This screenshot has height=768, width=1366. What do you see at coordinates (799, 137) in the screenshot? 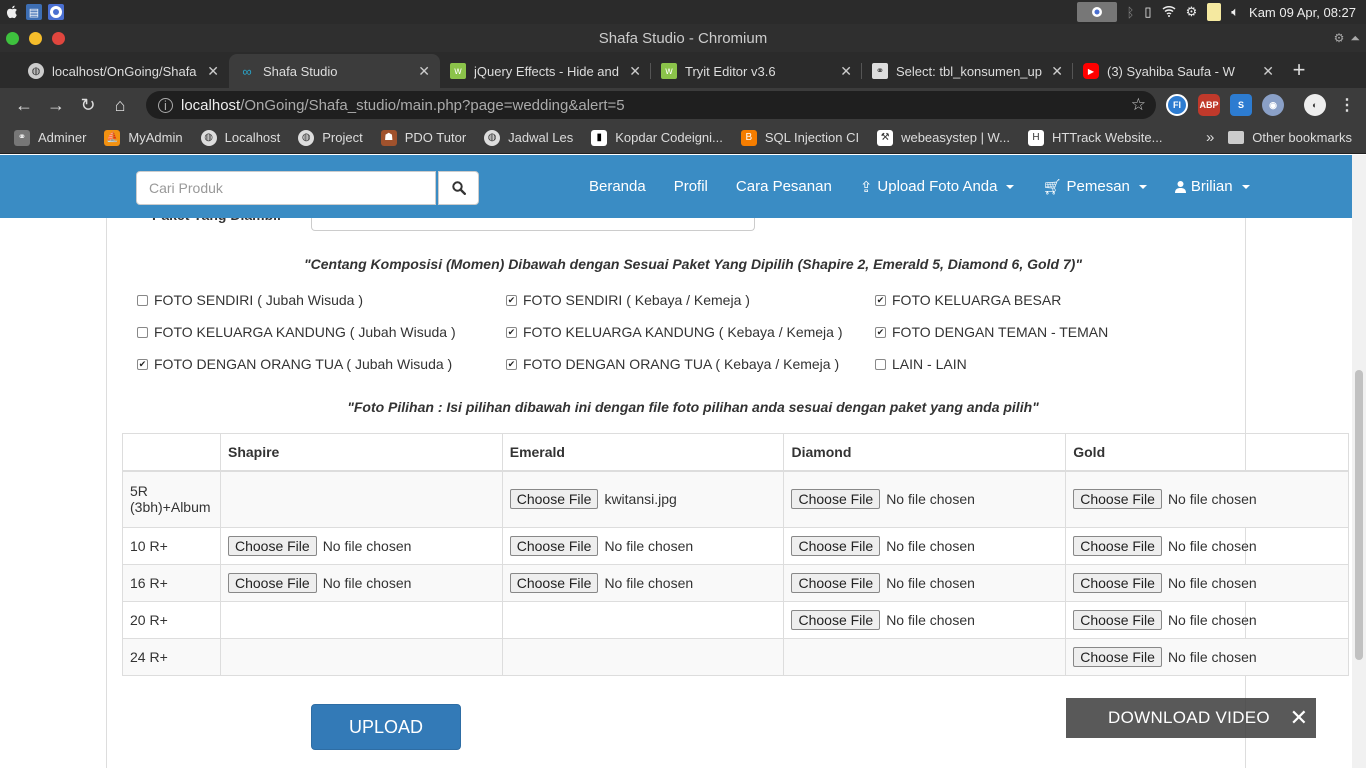
I see `bookmark-sql-injection: B SQL Injection CI` at bounding box center [799, 137].